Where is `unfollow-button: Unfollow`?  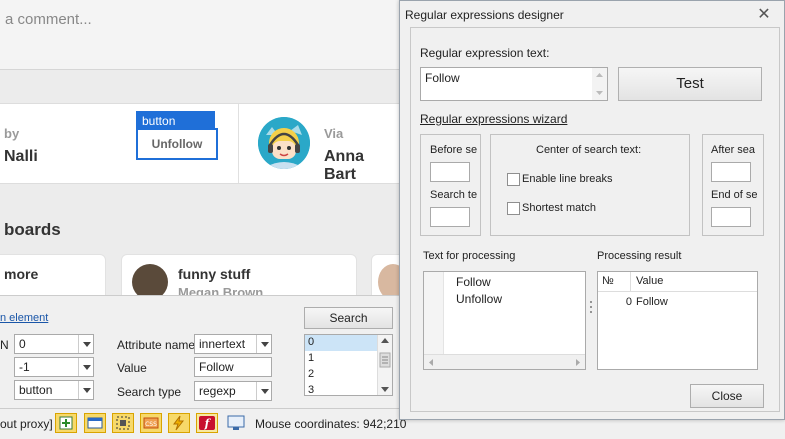
unfollow-button: Unfollow is located at coordinates (177, 144).